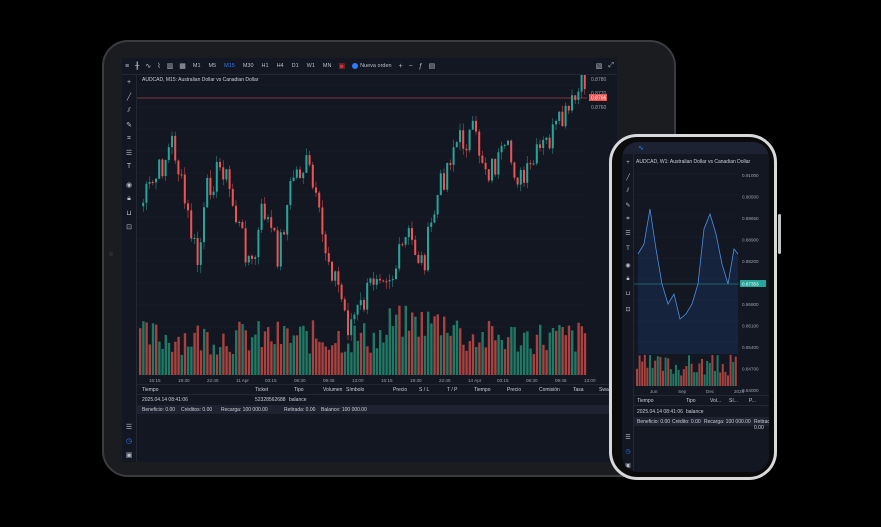 The image size is (881, 527). What do you see at coordinates (739, 391) in the screenshot?
I see `time-axis-label: 2024` at bounding box center [739, 391].